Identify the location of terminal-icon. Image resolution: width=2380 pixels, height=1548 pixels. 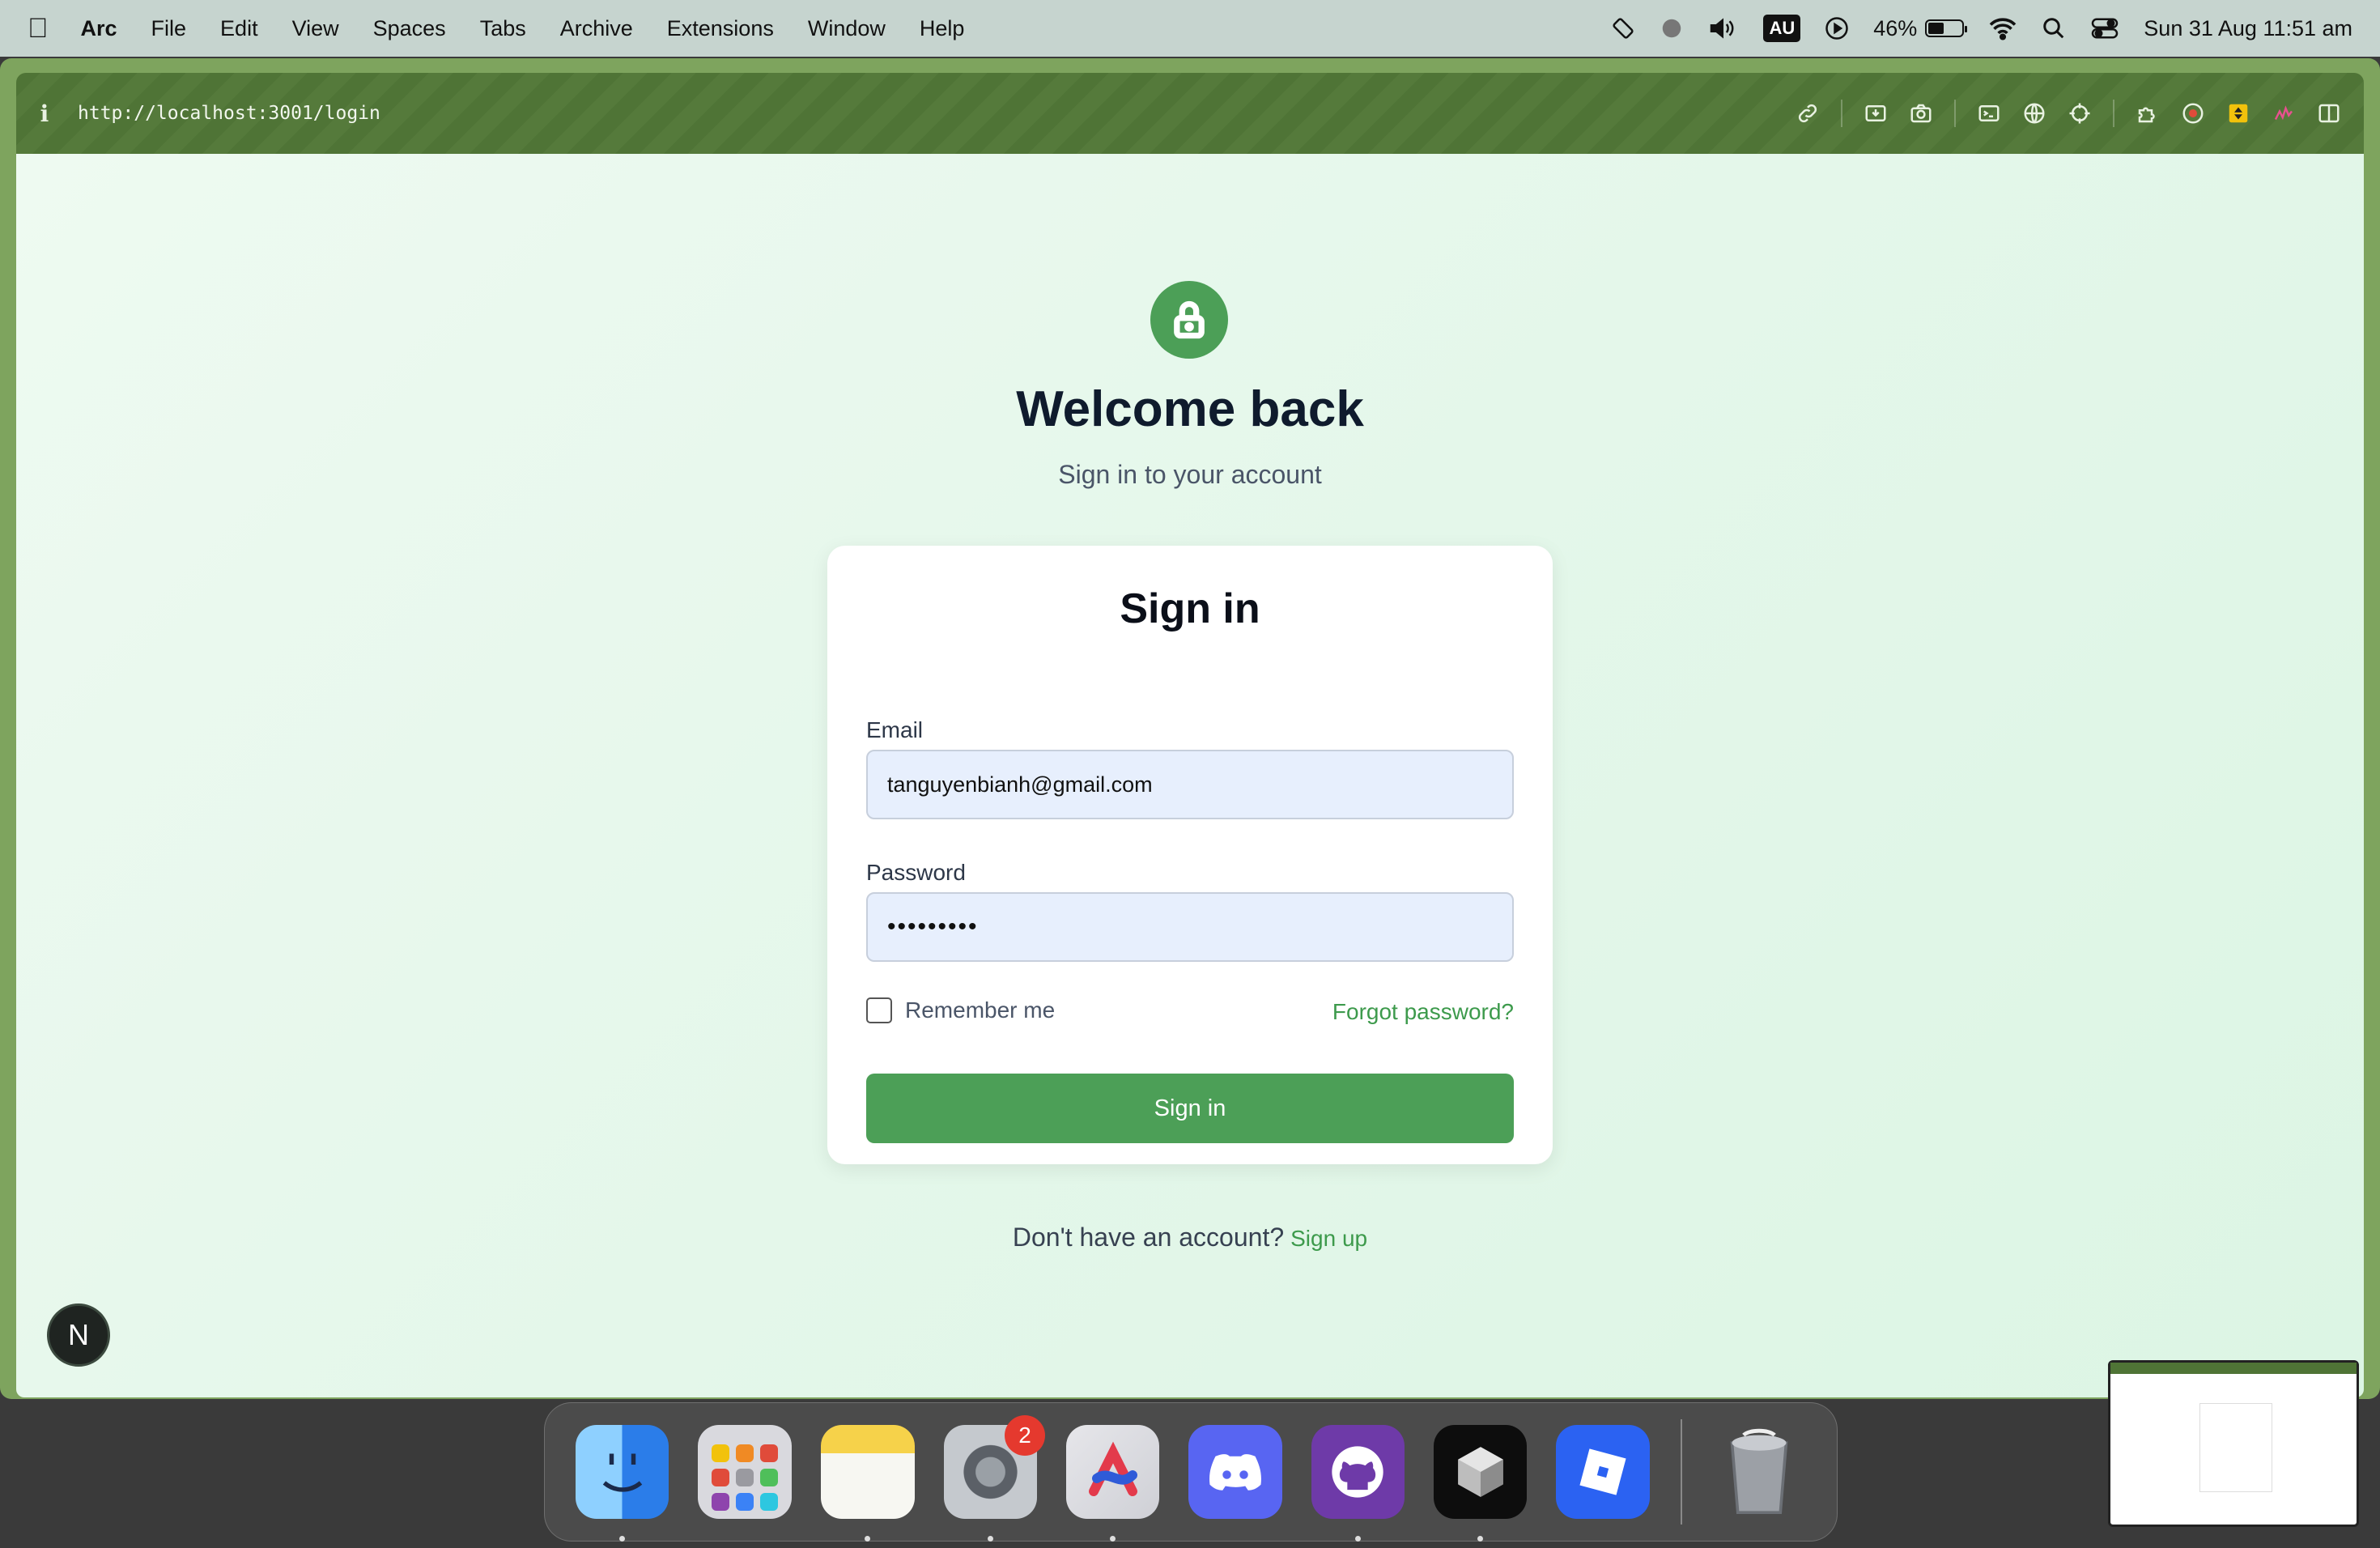
(1989, 113).